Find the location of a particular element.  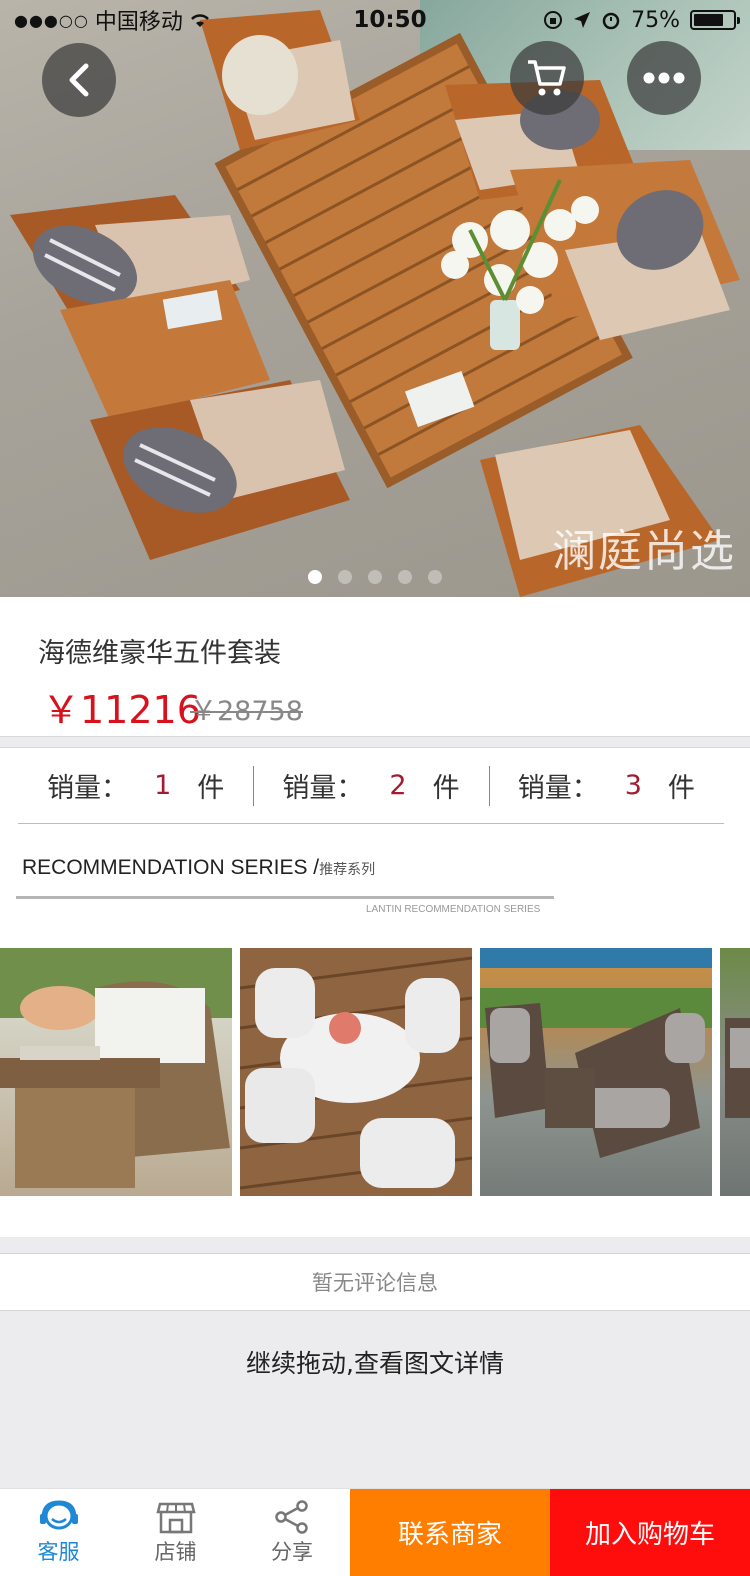

location-arrow-icon is located at coordinates (582, 20).